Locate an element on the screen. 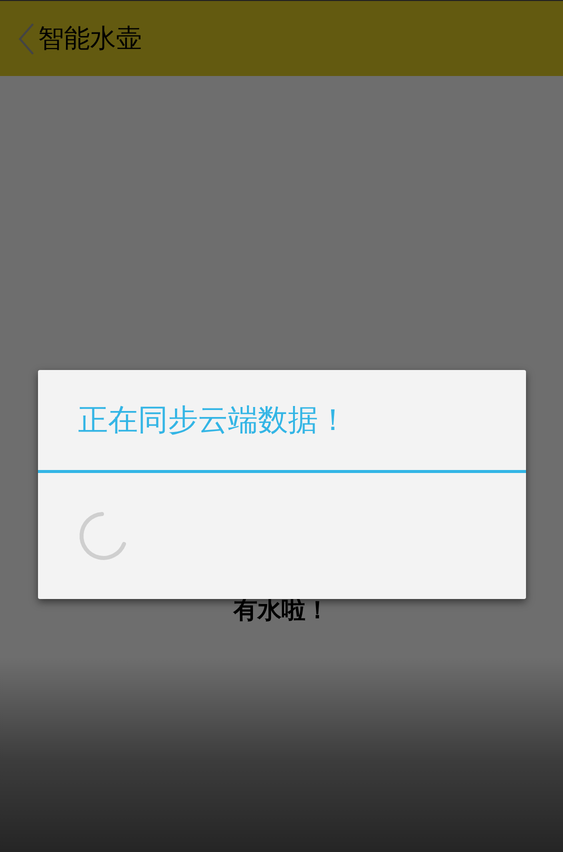 This screenshot has height=852, width=563. back-button is located at coordinates (26, 39).